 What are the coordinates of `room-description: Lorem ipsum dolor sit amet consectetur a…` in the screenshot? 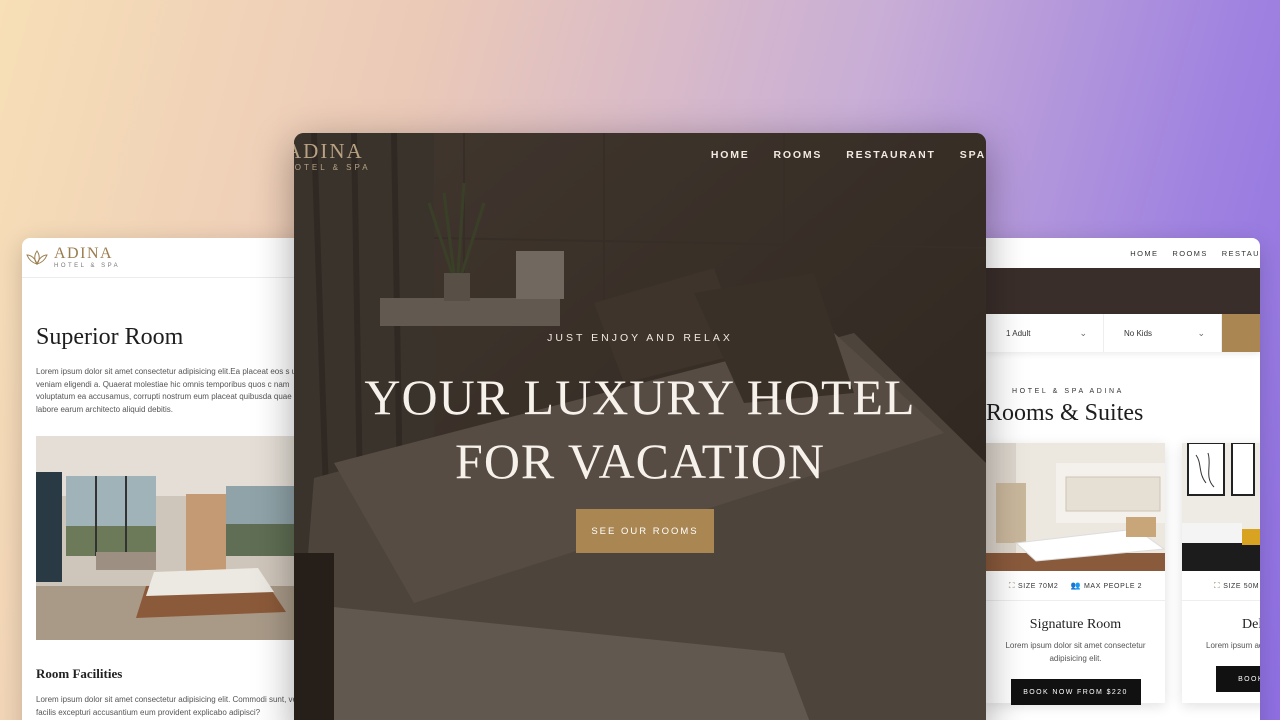 It's located at (173, 390).